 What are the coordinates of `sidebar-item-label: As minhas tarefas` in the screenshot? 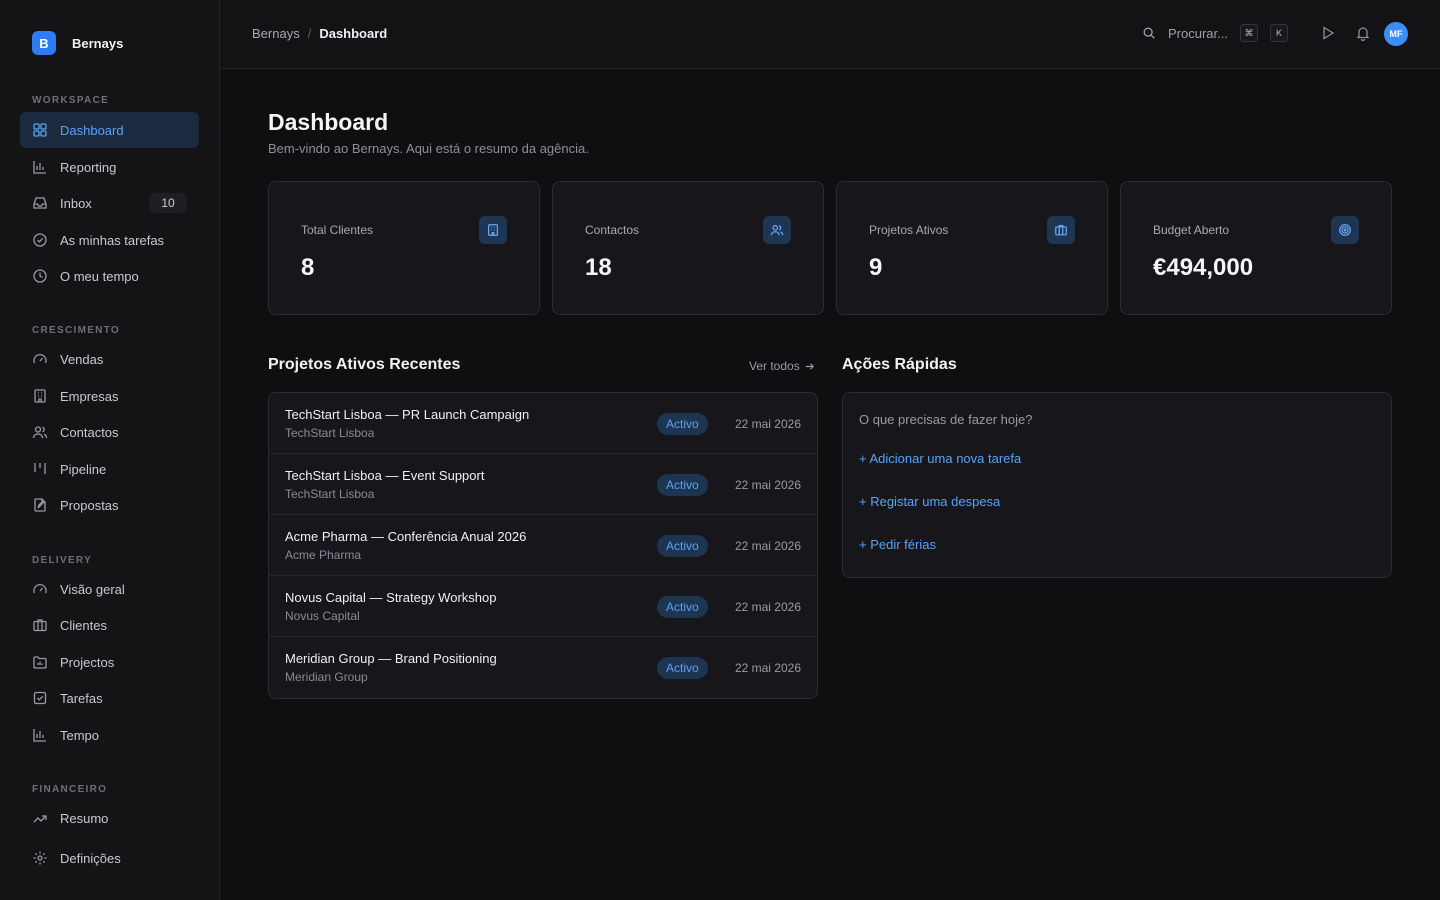 It's located at (112, 240).